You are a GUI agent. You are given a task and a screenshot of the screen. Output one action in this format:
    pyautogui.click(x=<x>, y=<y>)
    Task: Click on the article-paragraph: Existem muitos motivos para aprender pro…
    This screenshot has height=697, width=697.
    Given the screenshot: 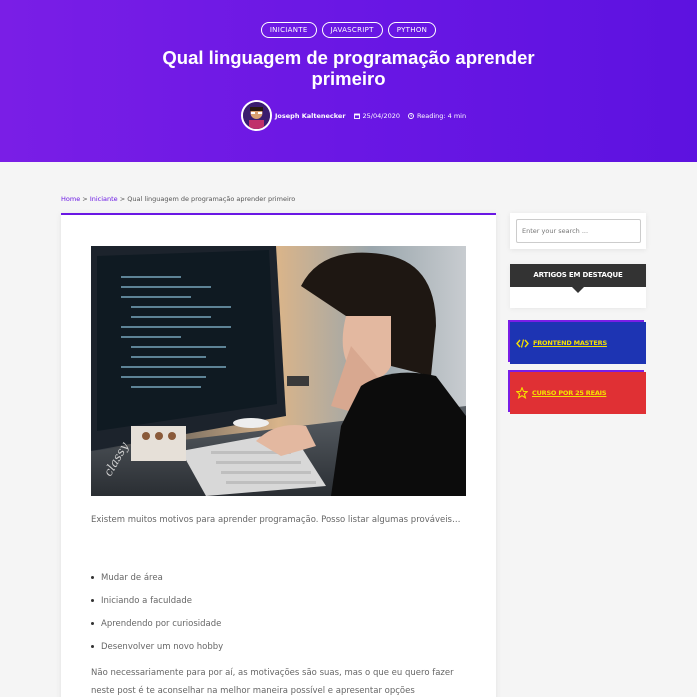 What is the action you would take?
    pyautogui.click(x=276, y=520)
    